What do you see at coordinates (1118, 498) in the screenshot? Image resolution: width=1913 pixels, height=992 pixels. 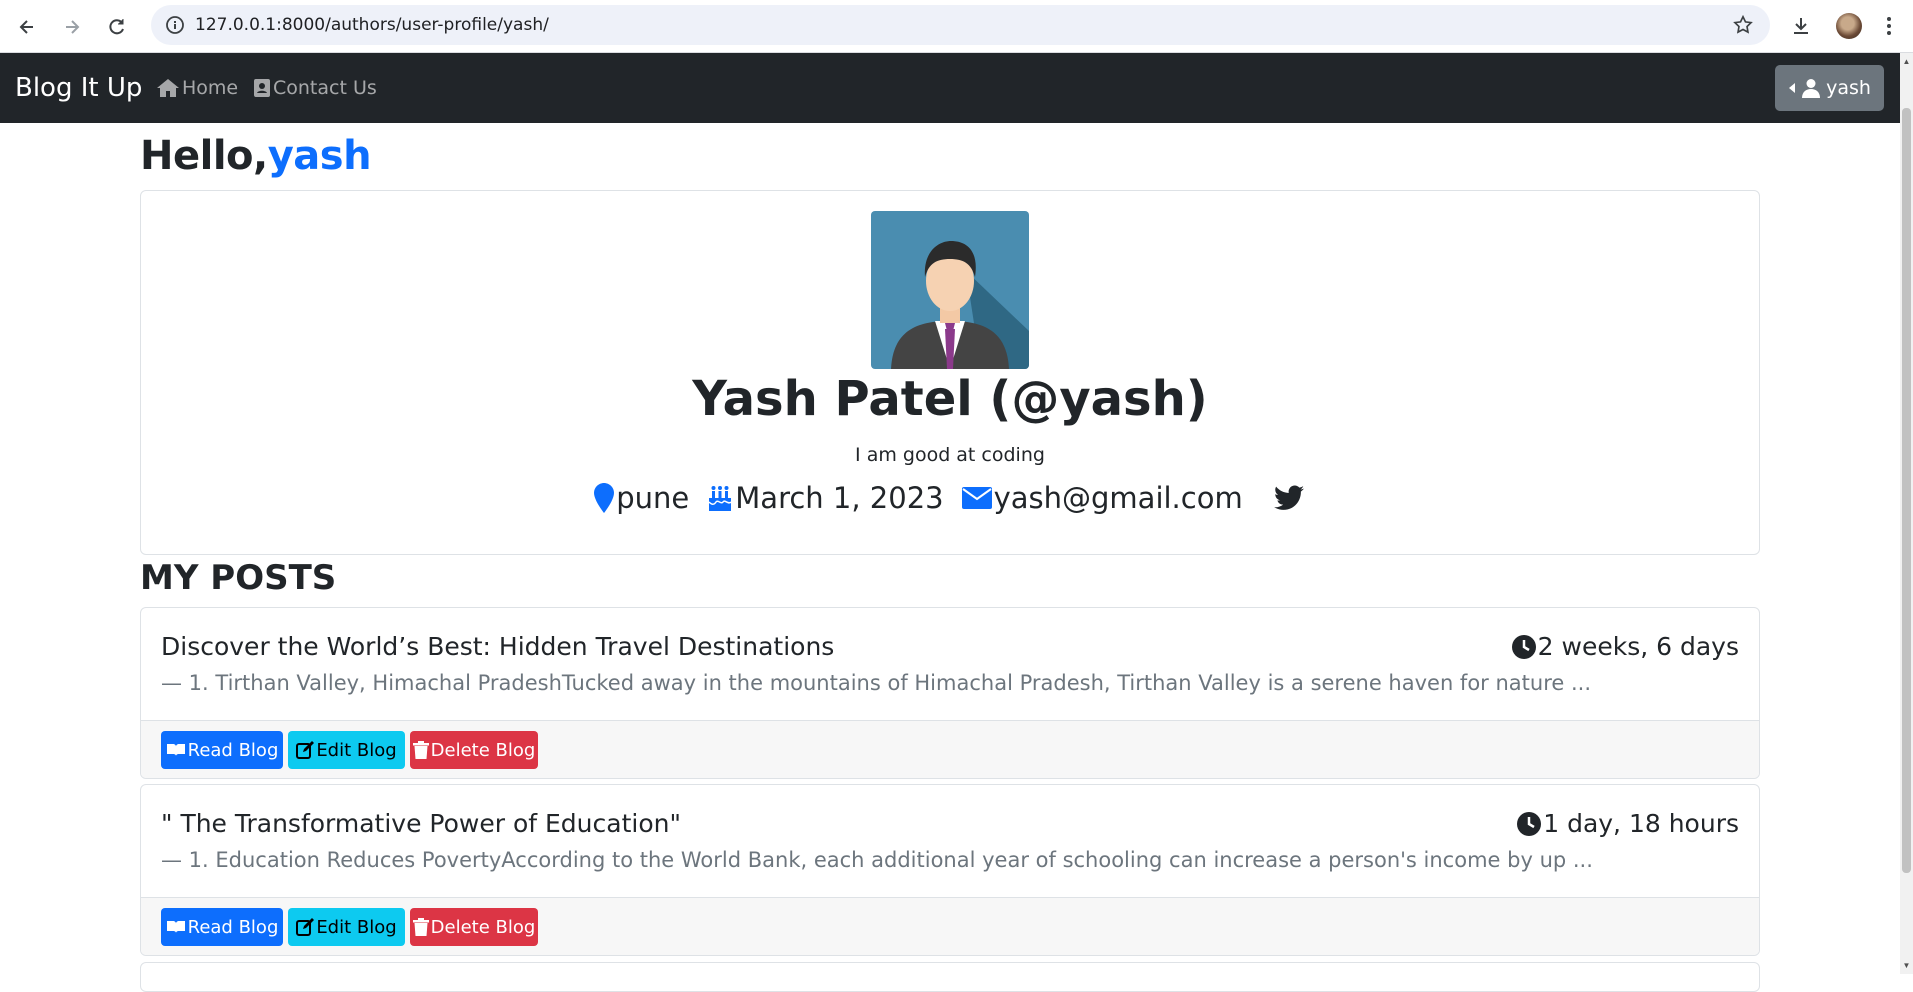 I see `profile-email-text: yash@gmail.com` at bounding box center [1118, 498].